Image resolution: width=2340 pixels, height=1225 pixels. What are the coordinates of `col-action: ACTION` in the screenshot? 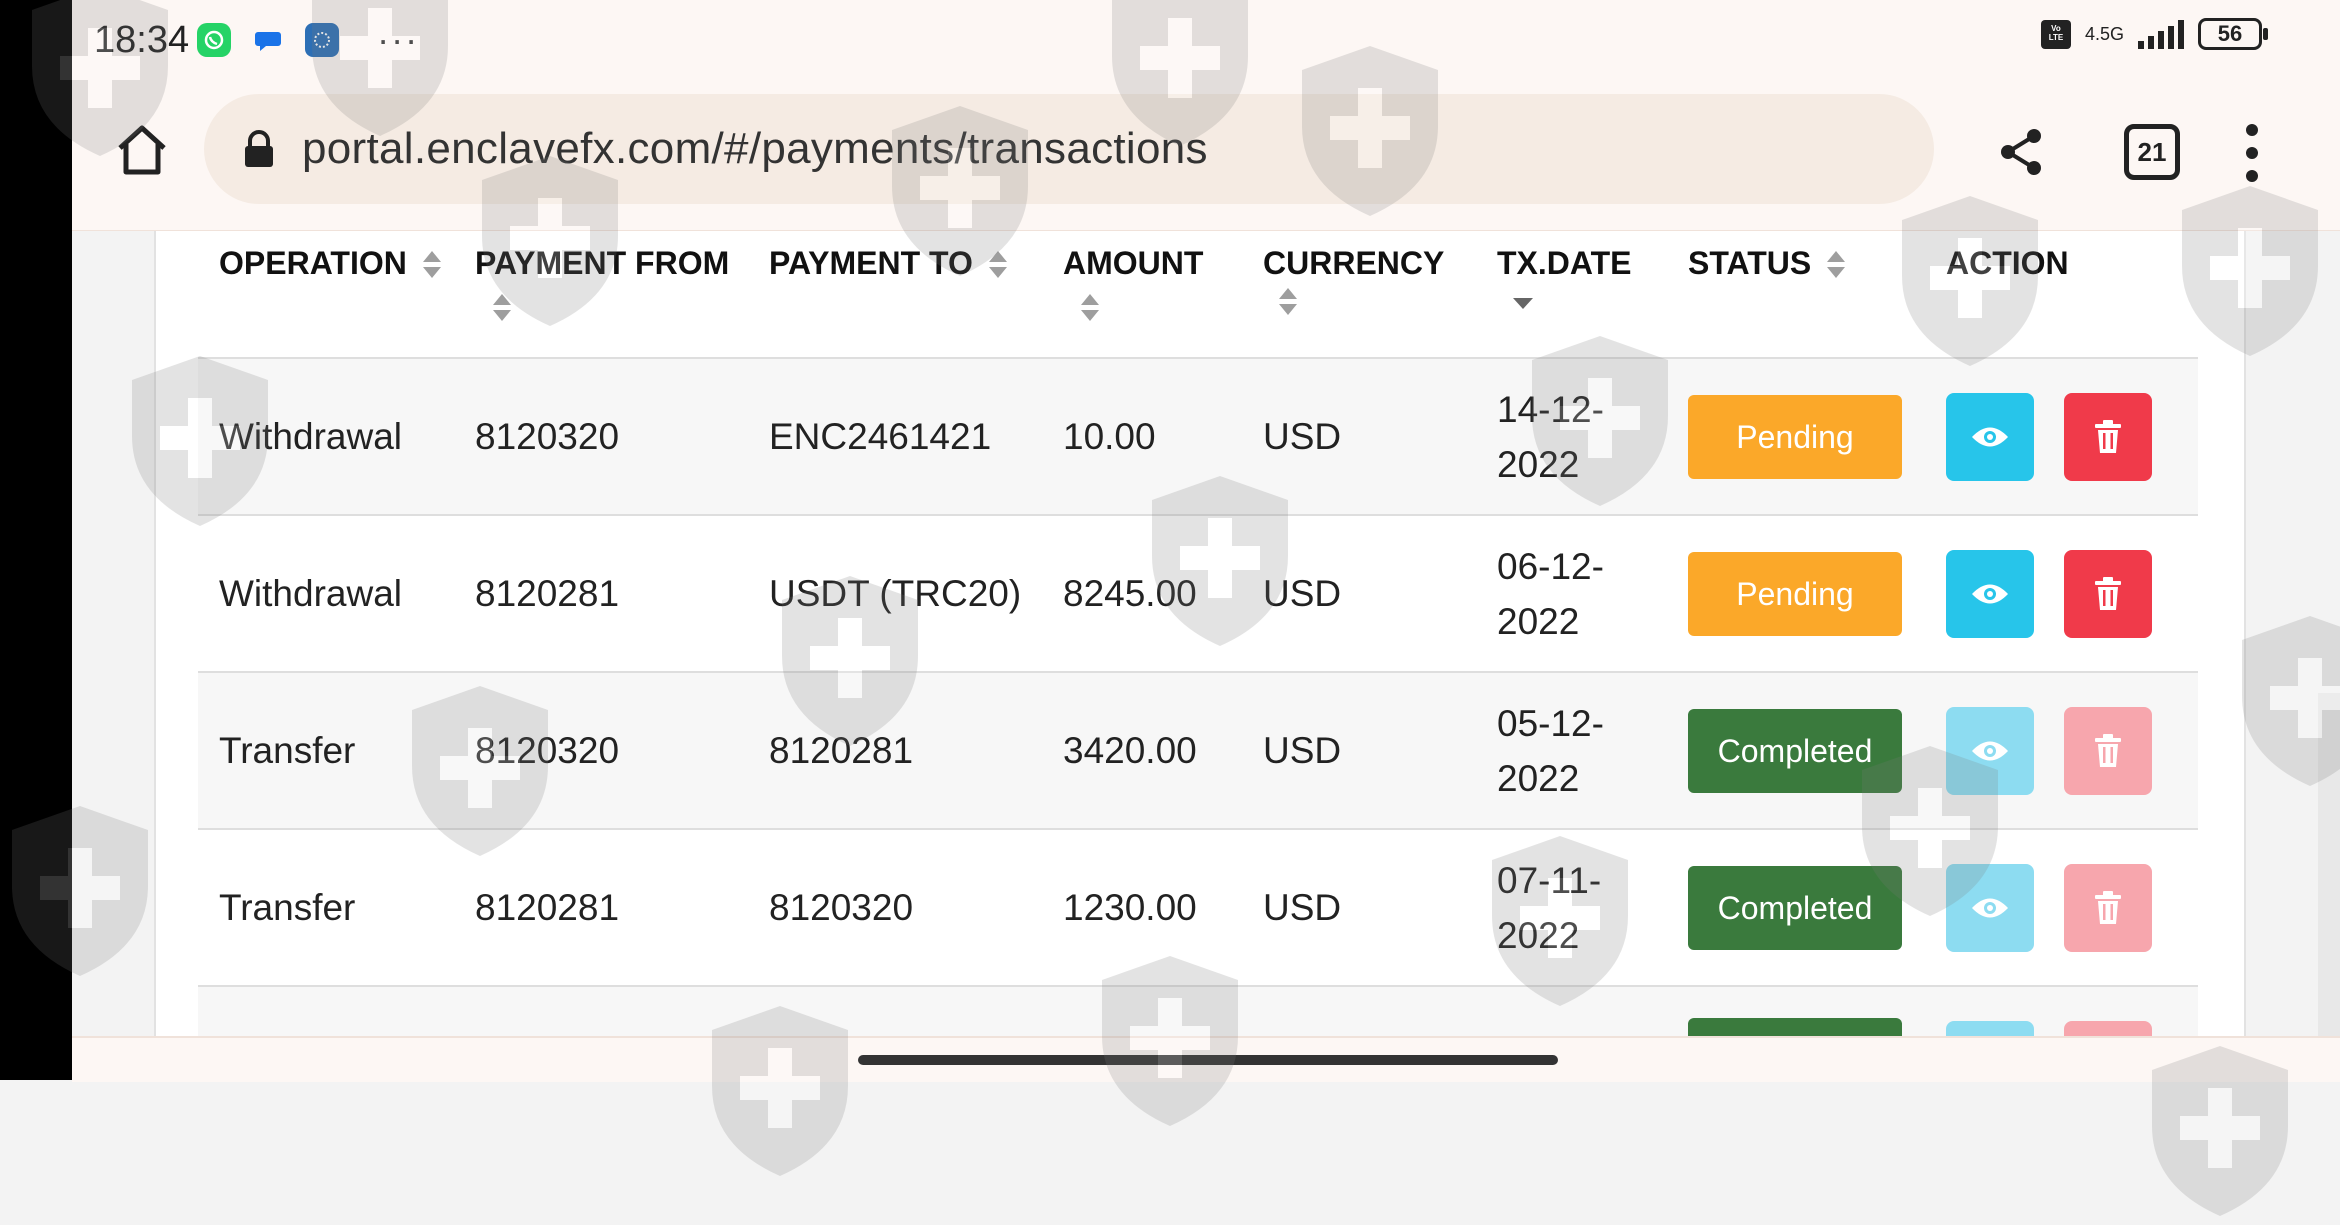 It's located at (2061, 295).